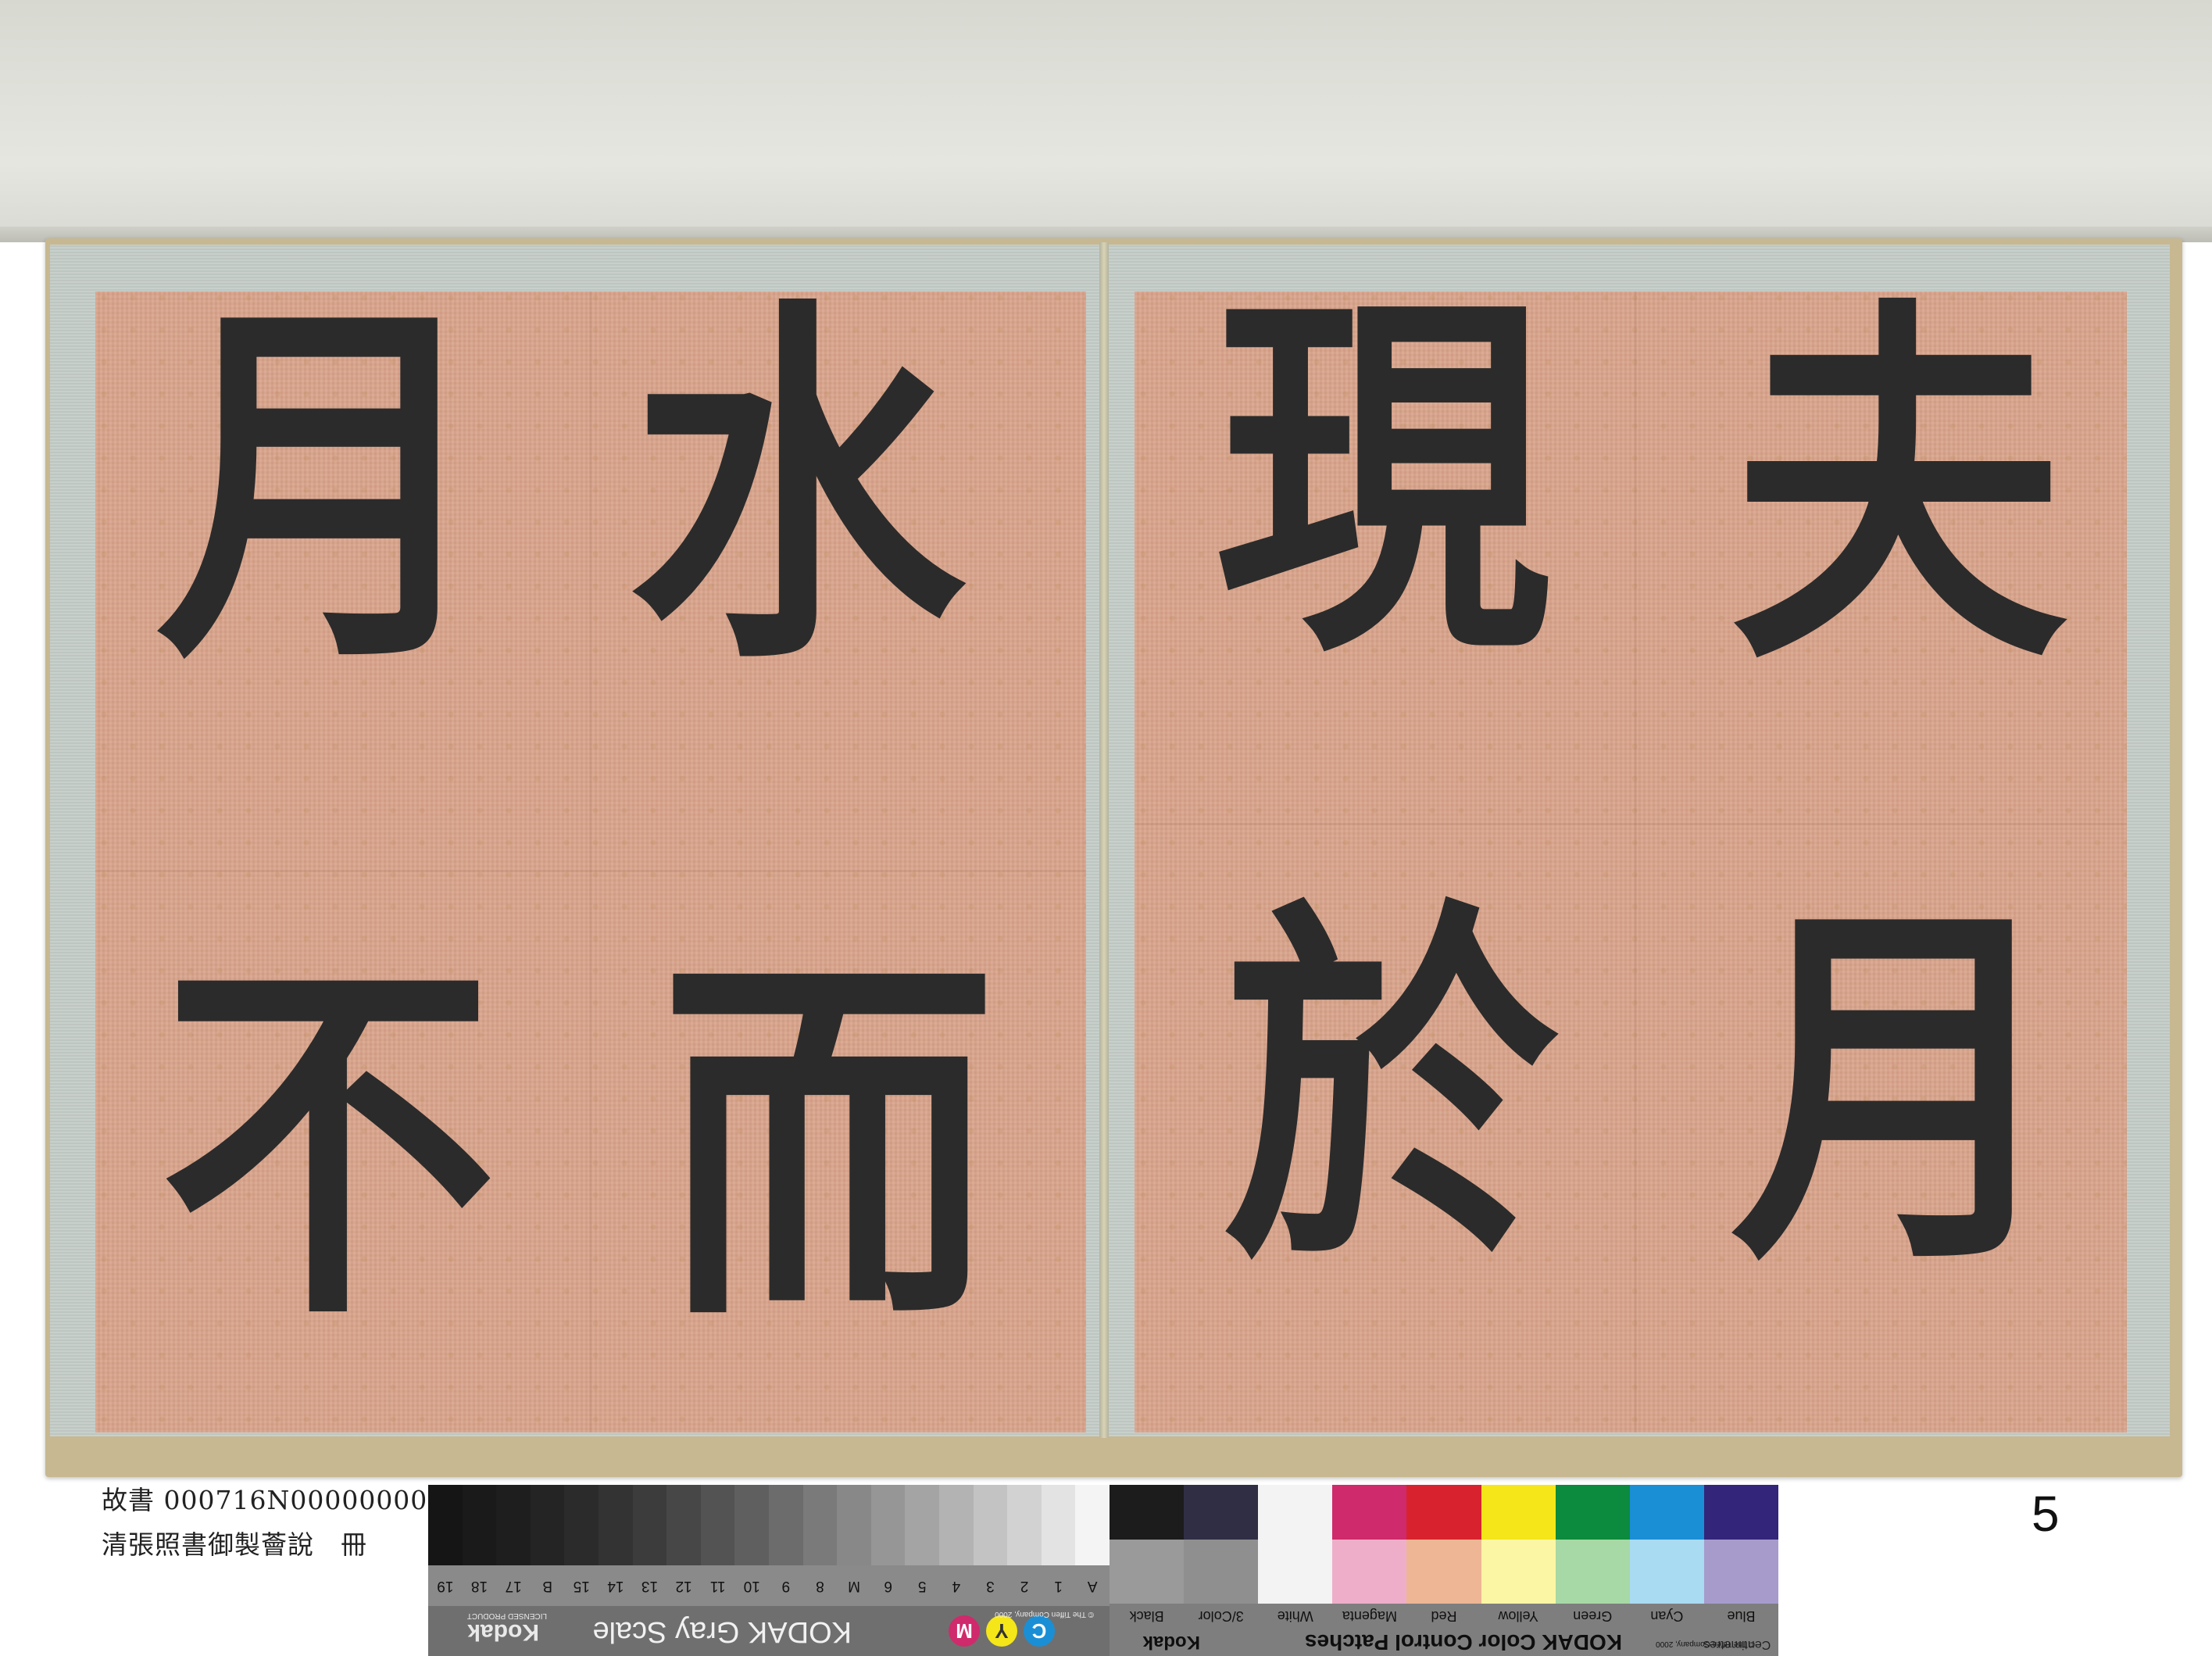 Image resolution: width=2212 pixels, height=1656 pixels. I want to click on gray-step-label: 15, so click(581, 1586).